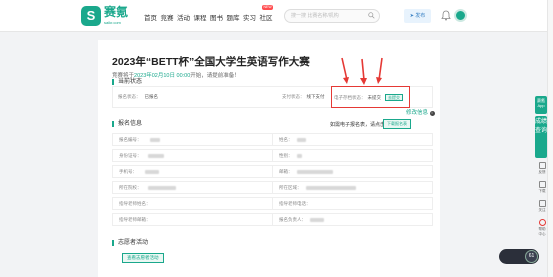  What do you see at coordinates (286, 171) in the screenshot?
I see `cell-label: 邮箱：` at bounding box center [286, 171].